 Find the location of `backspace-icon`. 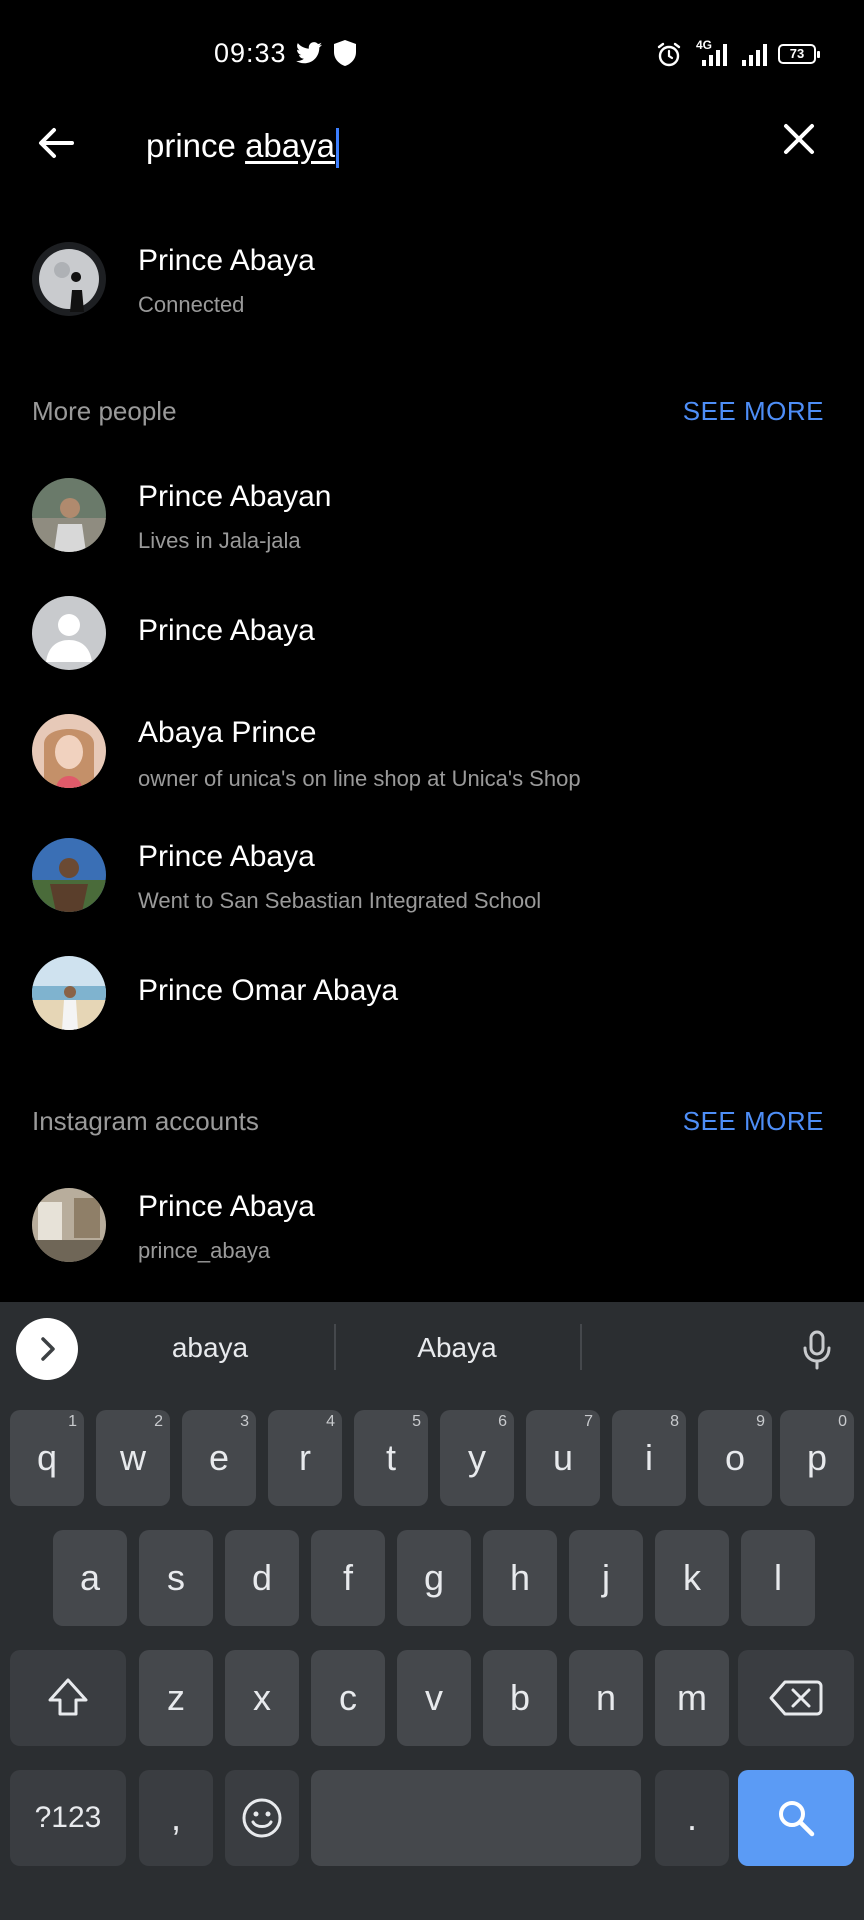

backspace-icon is located at coordinates (796, 1698).